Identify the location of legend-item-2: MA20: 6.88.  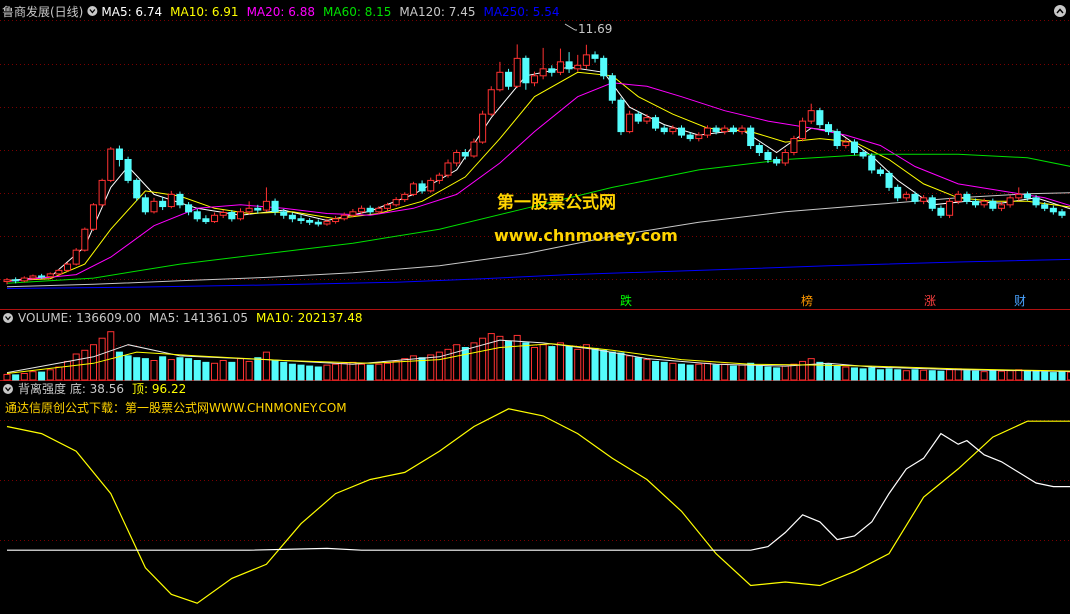
(281, 12).